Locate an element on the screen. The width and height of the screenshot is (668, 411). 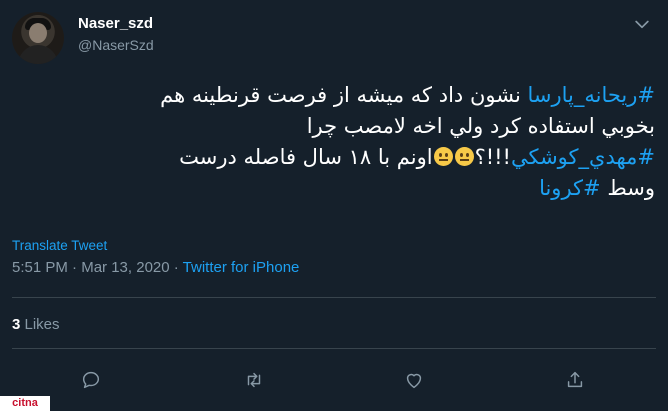
likes-stat: 3 Likes is located at coordinates (36, 324).